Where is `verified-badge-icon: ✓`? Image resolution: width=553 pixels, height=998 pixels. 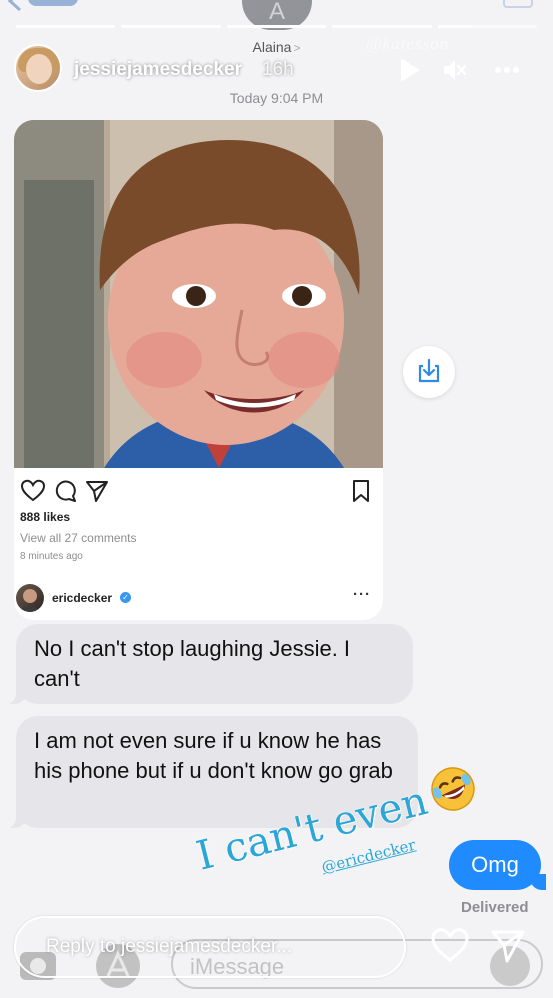
verified-badge-icon: ✓ is located at coordinates (125, 597).